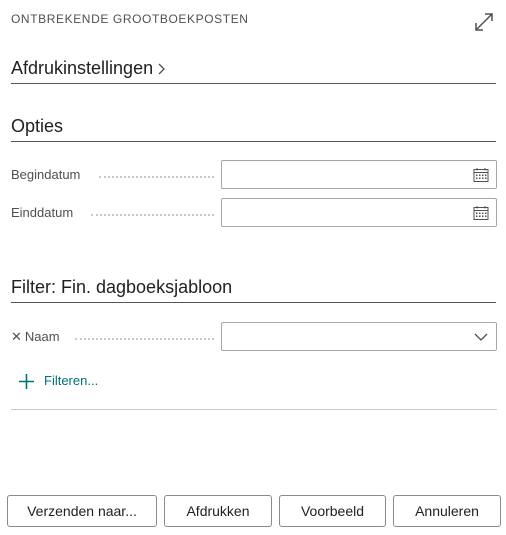 The image size is (506, 535). Describe the element at coordinates (37, 126) in the screenshot. I see `options-label: Opties` at that location.